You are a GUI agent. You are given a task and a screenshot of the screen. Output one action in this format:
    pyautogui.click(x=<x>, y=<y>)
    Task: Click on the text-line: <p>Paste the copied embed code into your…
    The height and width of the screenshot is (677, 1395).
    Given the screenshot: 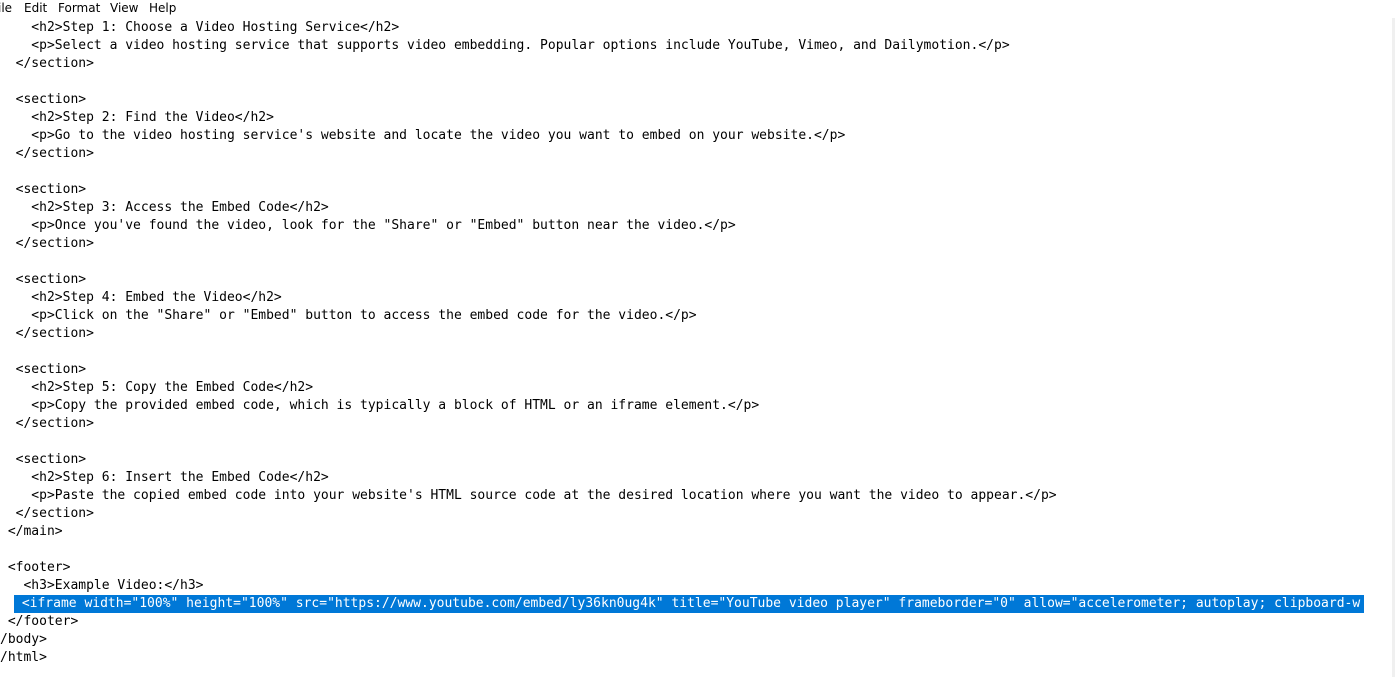 What is the action you would take?
    pyautogui.click(x=528, y=495)
    